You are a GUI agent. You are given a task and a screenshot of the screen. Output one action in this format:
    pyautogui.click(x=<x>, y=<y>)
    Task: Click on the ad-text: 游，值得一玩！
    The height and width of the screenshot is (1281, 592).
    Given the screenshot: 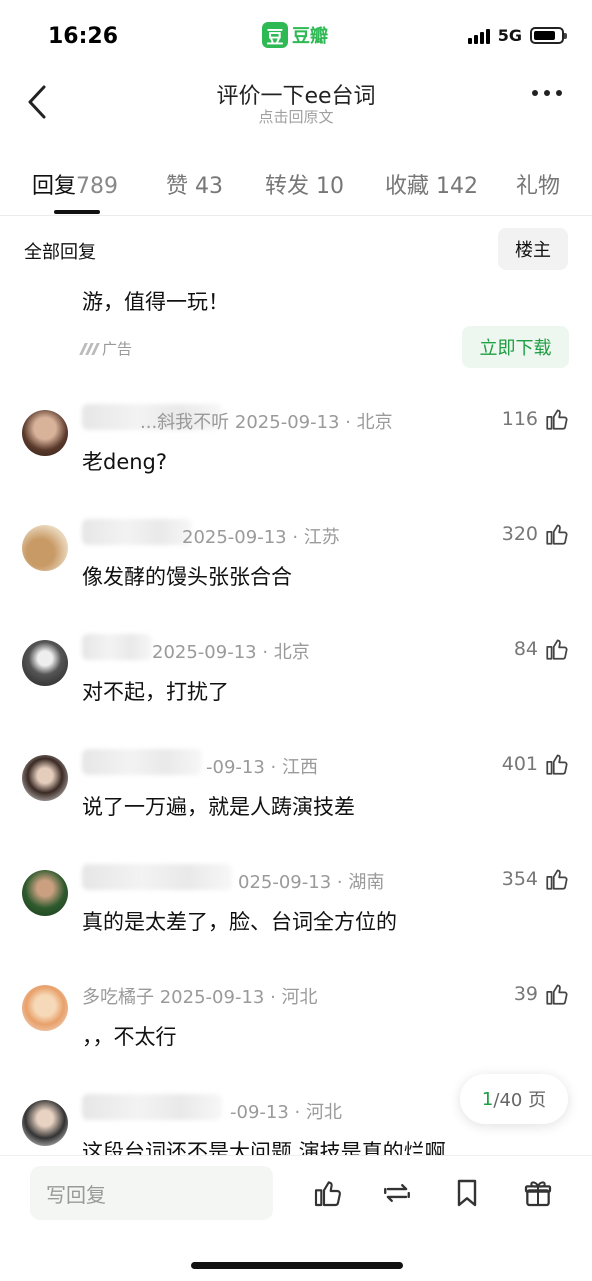 What is the action you would take?
    pyautogui.click(x=155, y=301)
    